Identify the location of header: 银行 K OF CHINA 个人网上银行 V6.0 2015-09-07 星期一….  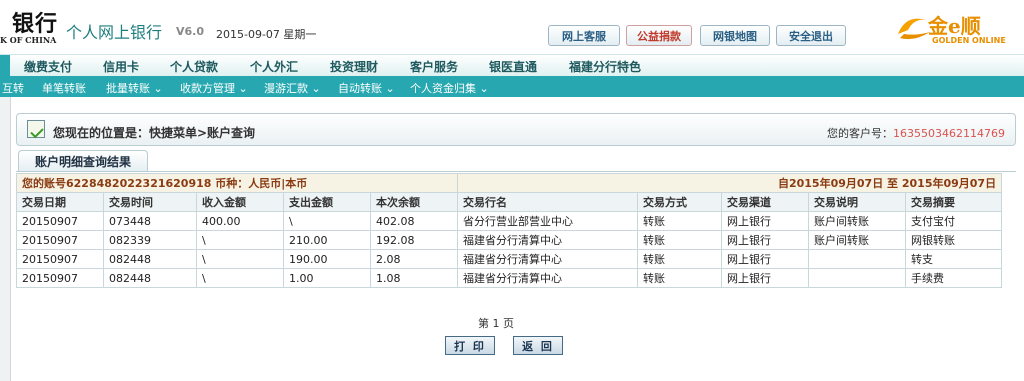
(512, 27).